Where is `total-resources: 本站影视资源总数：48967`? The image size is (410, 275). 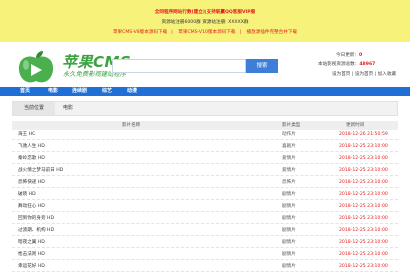 total-resources: 本站影视资源总数：48967 is located at coordinates (346, 64).